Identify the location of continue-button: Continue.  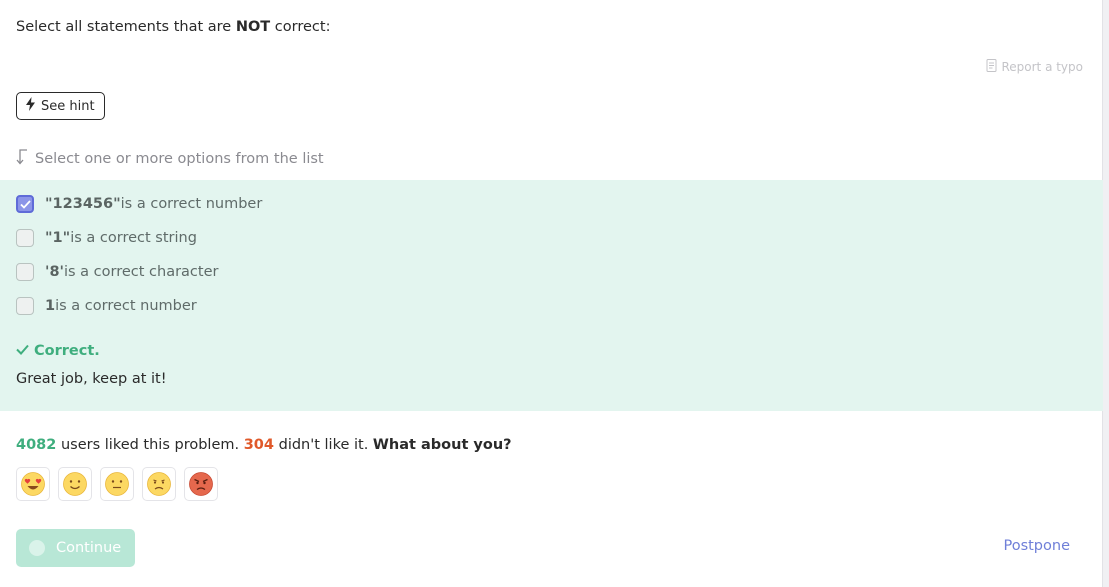
(75, 548).